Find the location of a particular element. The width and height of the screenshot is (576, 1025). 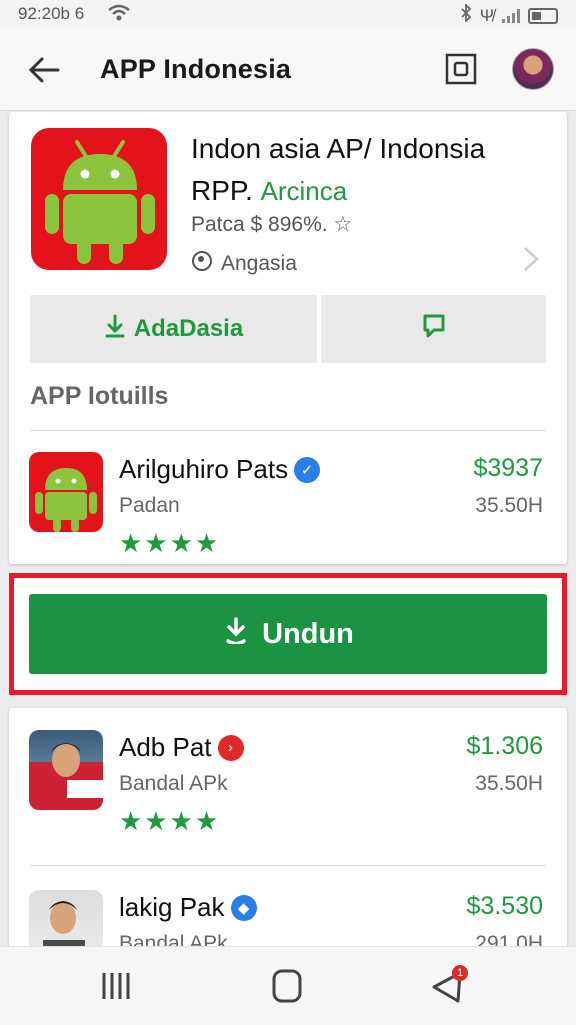

list-item-title: lakig Pak ◆ is located at coordinates (188, 907).